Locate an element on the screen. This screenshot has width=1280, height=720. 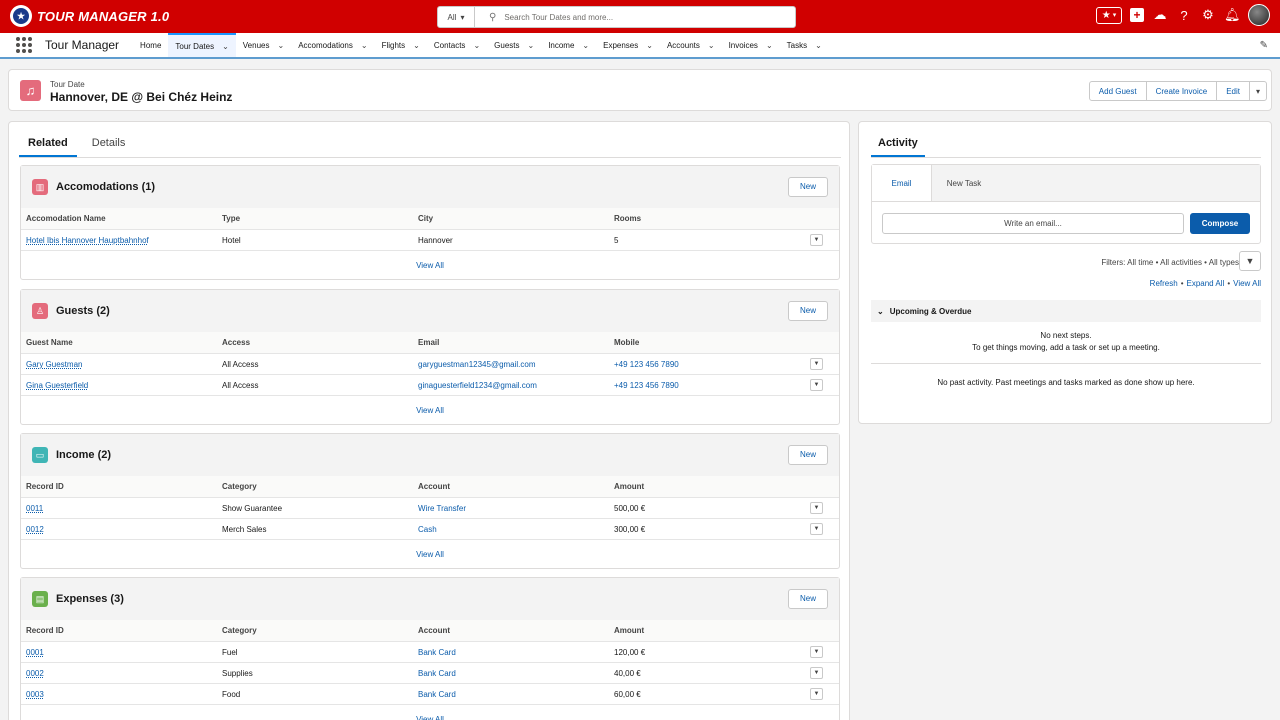
filter-funnel-icon: ▼ is located at coordinates (1250, 261).